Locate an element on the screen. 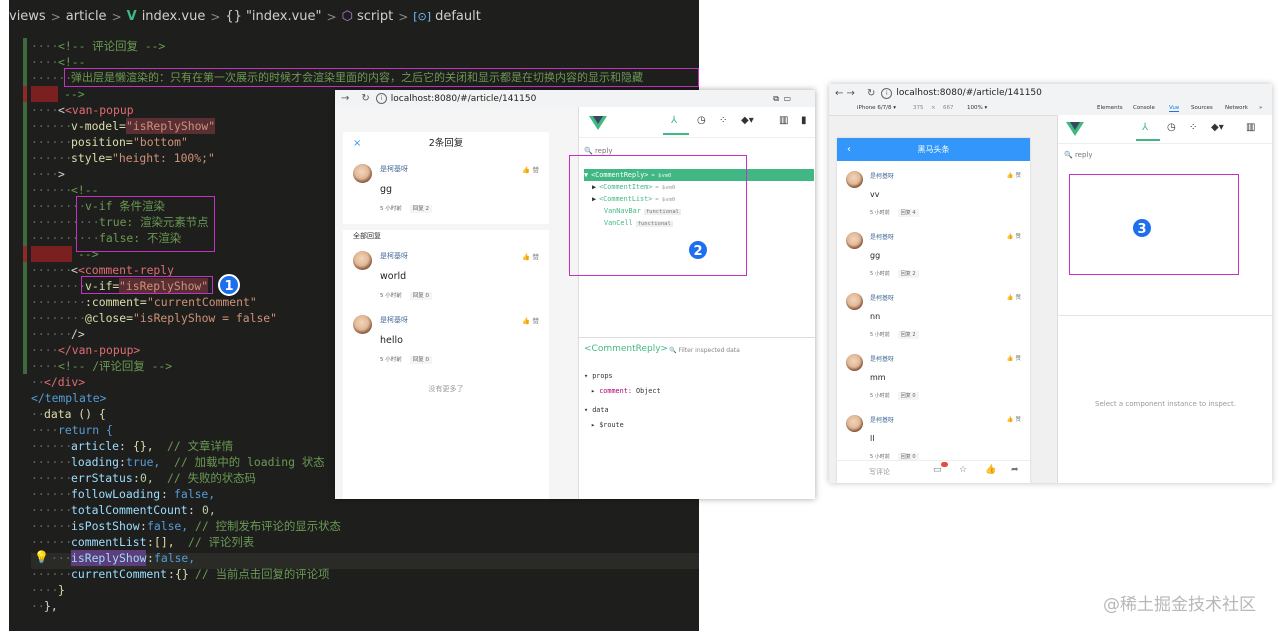  chevron-right-icon: > is located at coordinates (403, 16).